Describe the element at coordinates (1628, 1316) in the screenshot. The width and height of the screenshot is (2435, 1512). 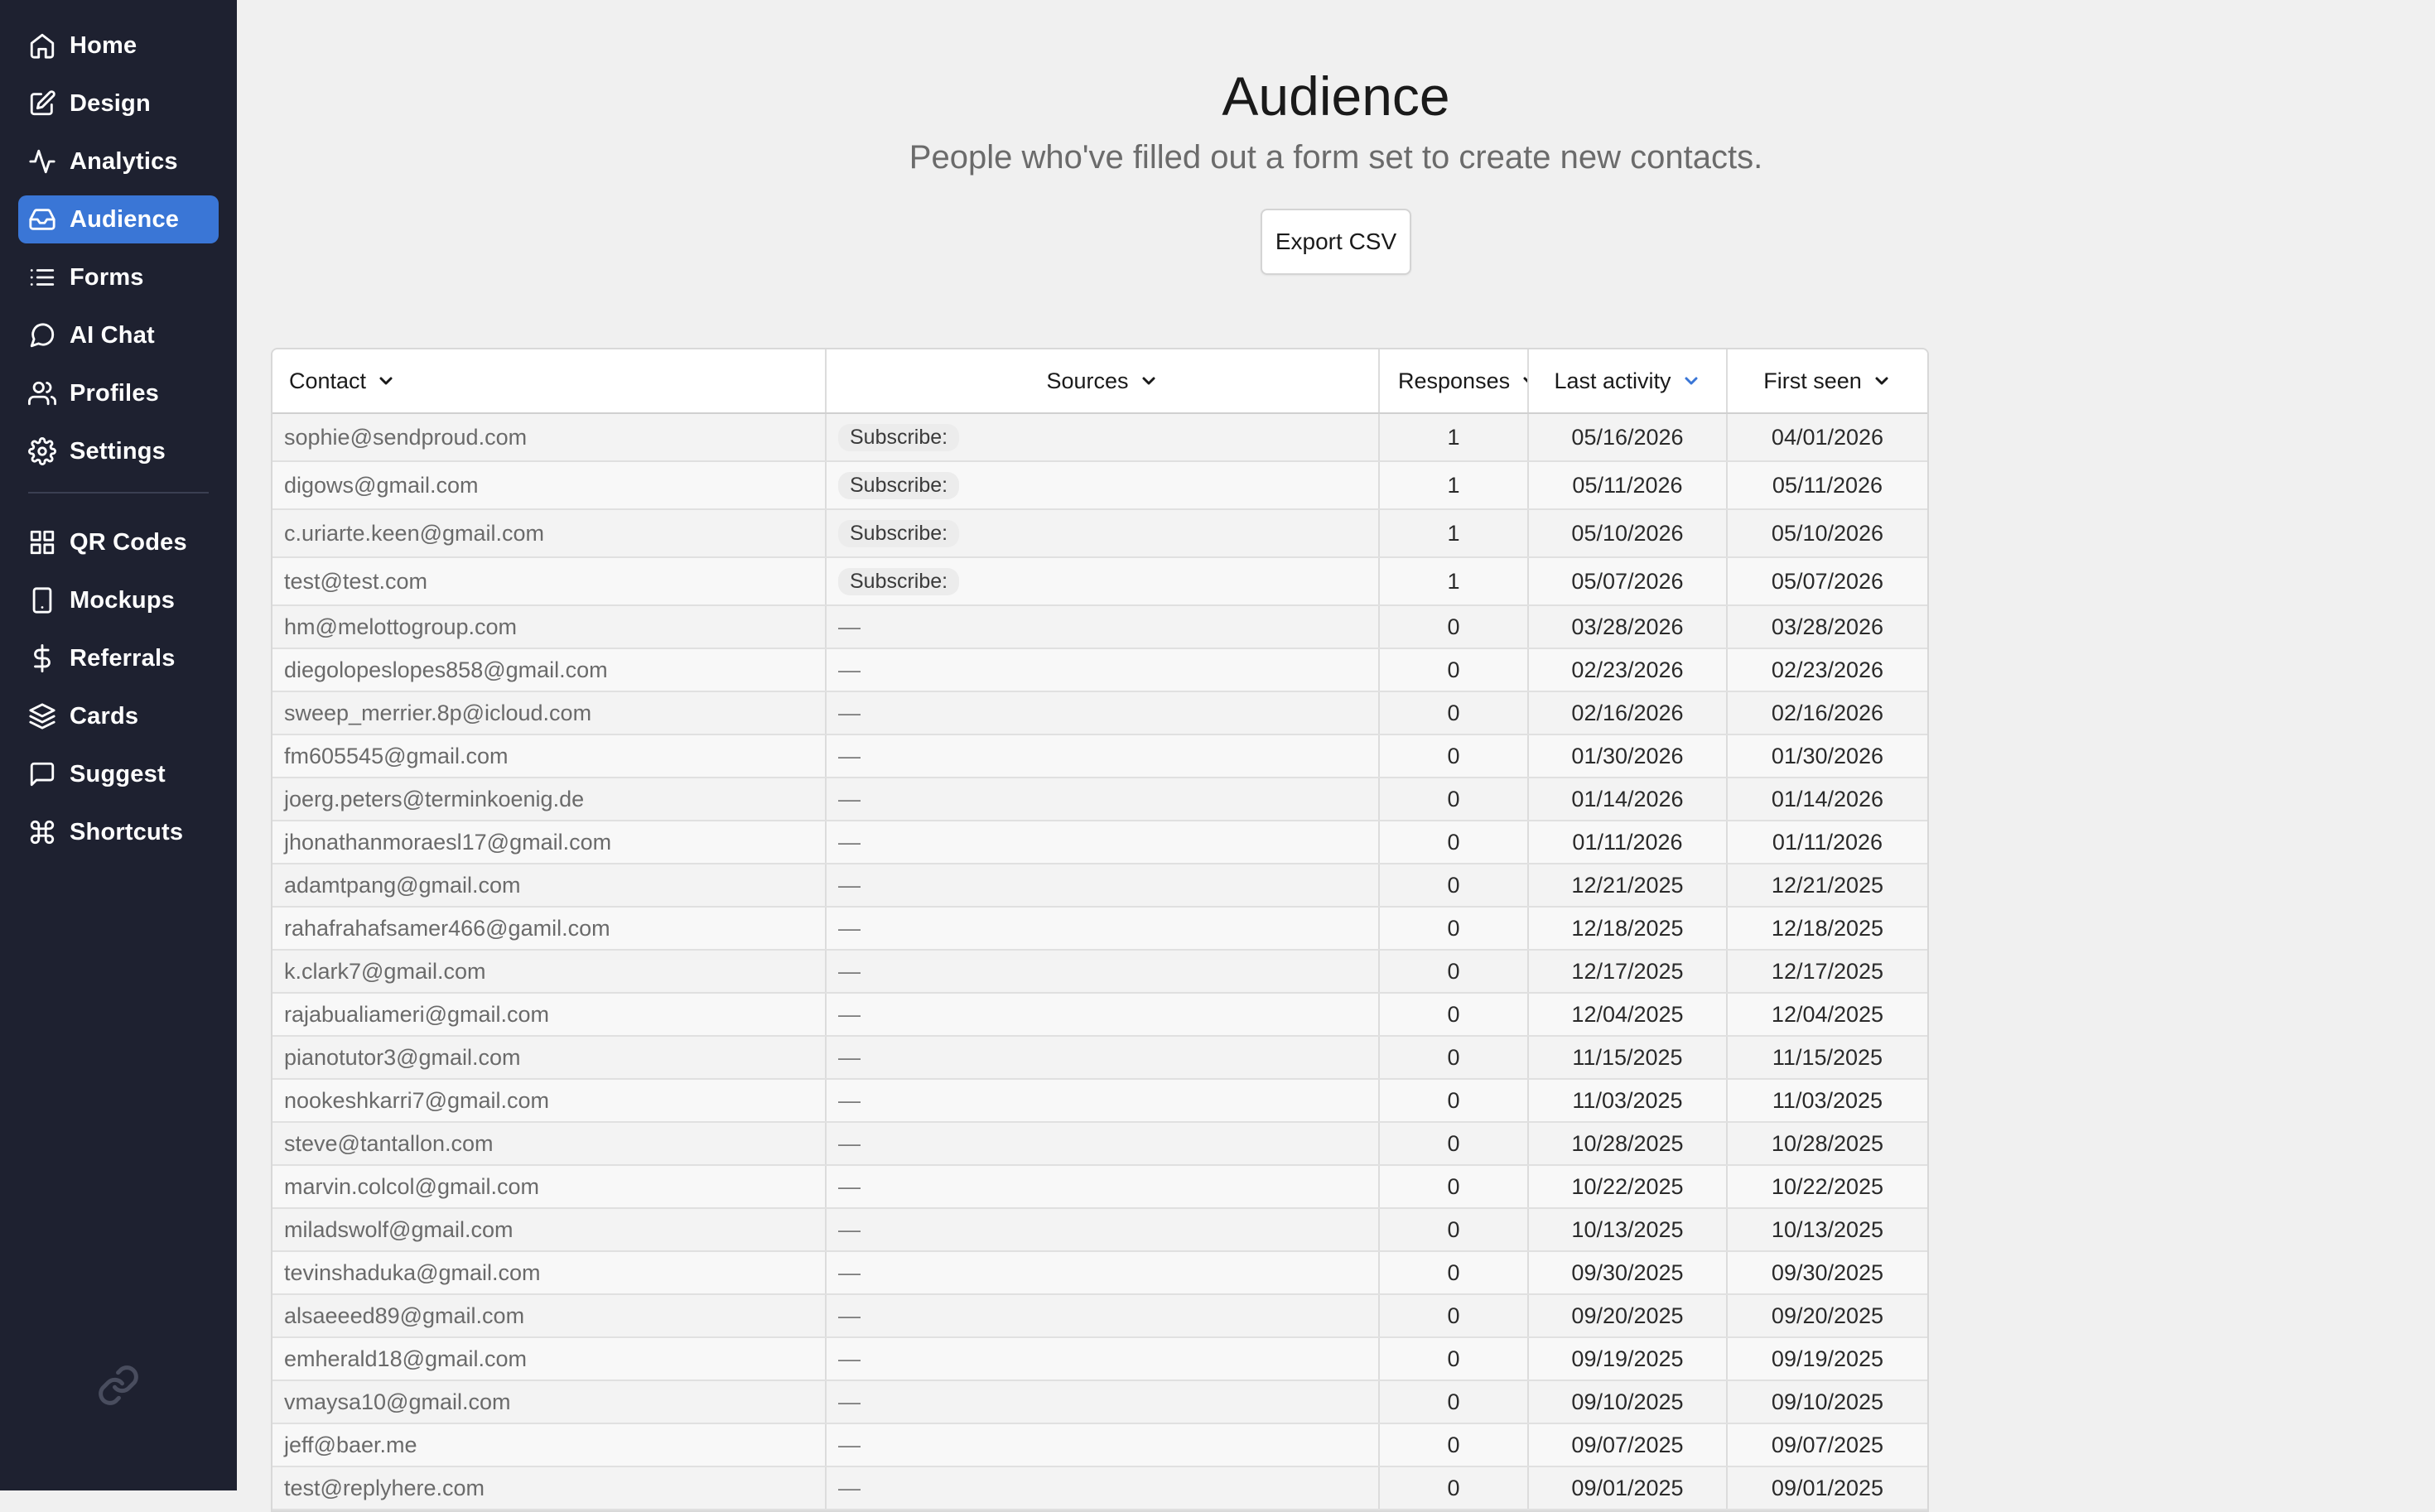
I see `last-activity-date: 09/20/2025` at that location.